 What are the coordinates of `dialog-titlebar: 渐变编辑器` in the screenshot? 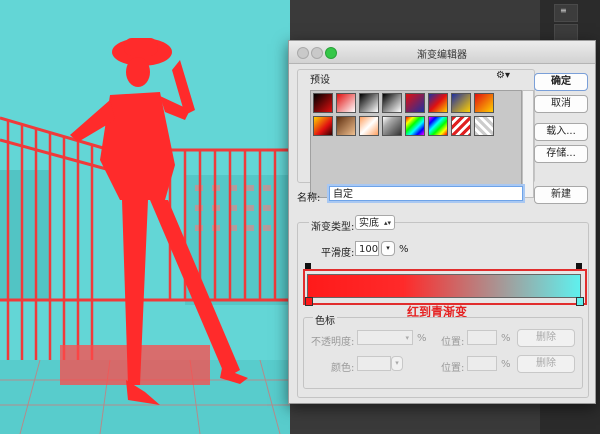 It's located at (442, 52).